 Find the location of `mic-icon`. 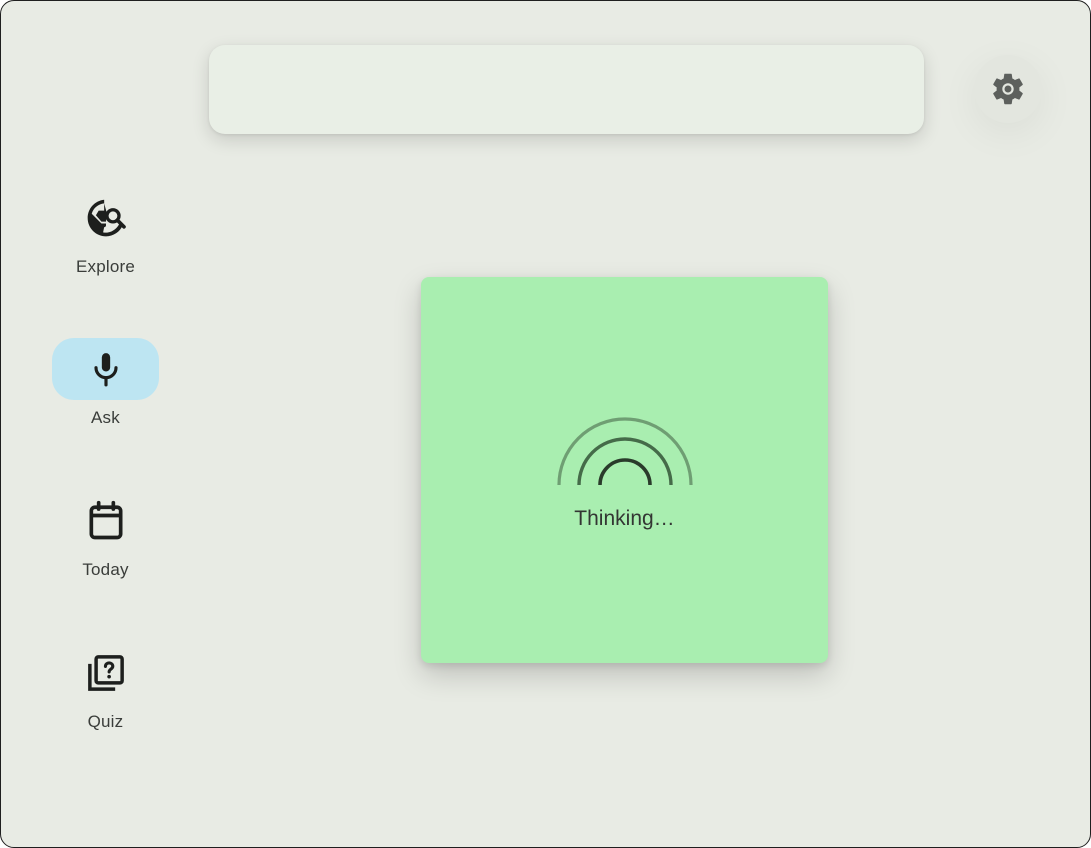

mic-icon is located at coordinates (105, 370).